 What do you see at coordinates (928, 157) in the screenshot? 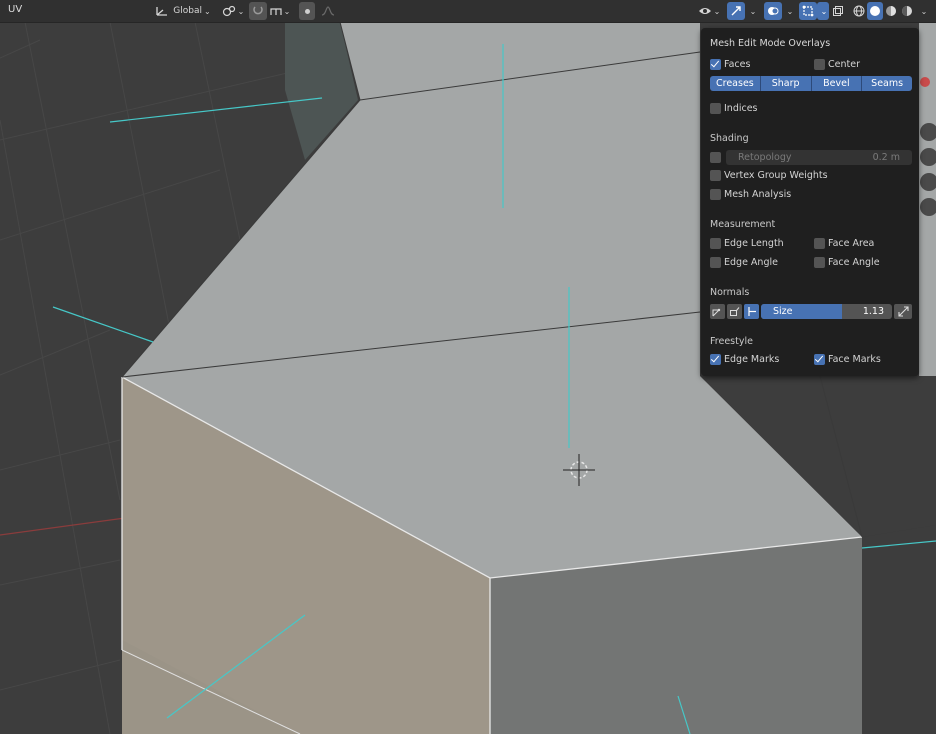
I see `pan-icon` at bounding box center [928, 157].